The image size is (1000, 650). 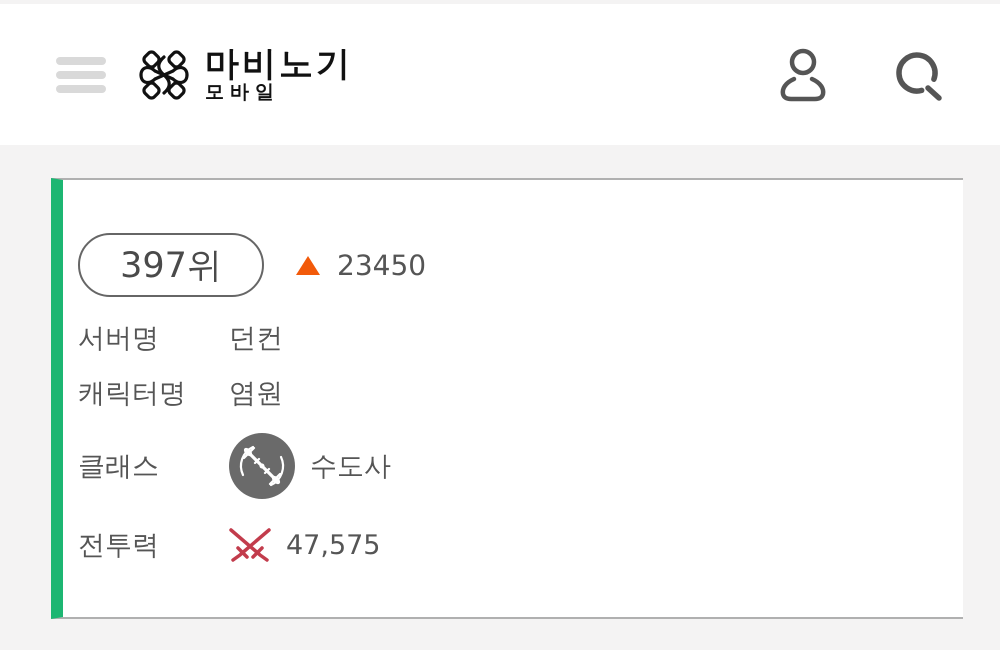 I want to click on field-label: 전투력, so click(x=119, y=546).